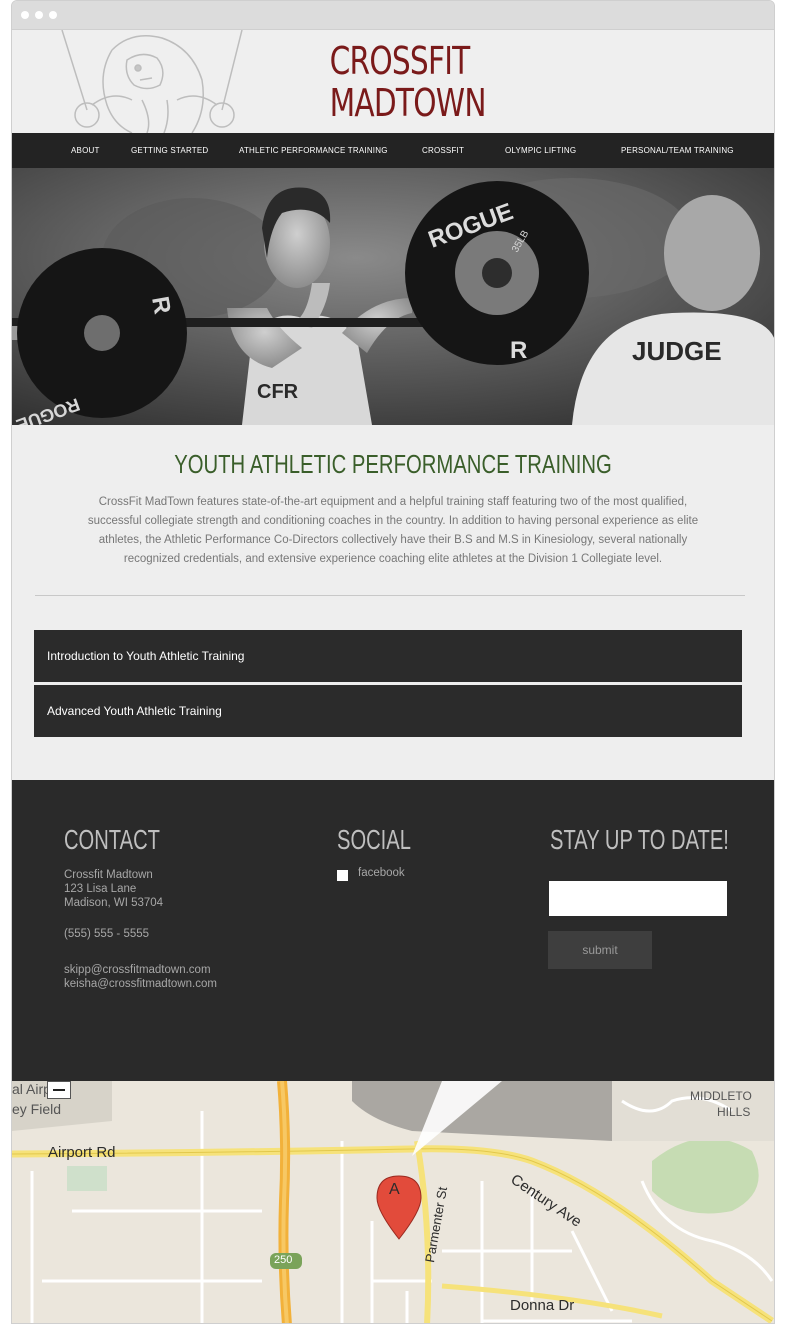  I want to click on contact-name: Crossfit Madtown, so click(108, 875).